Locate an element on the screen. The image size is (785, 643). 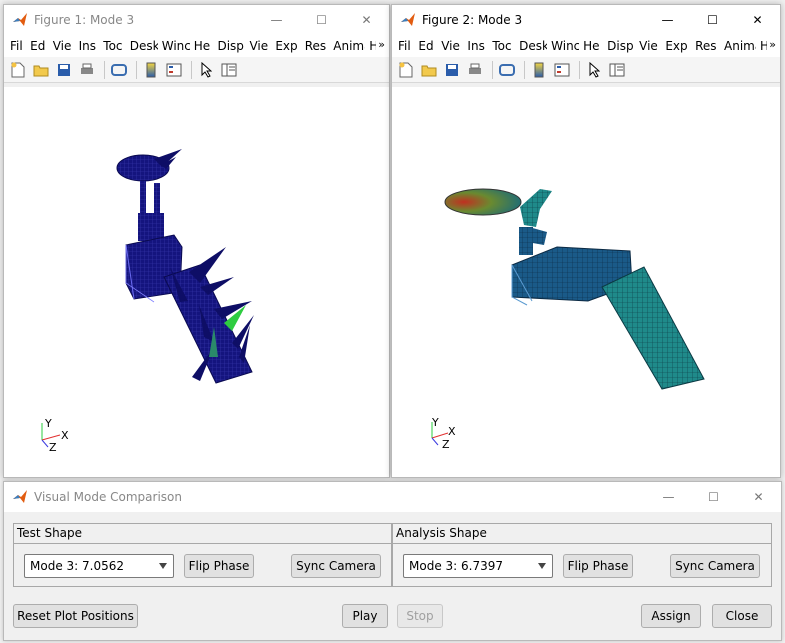
figure2-toolbar is located at coordinates (586, 70).